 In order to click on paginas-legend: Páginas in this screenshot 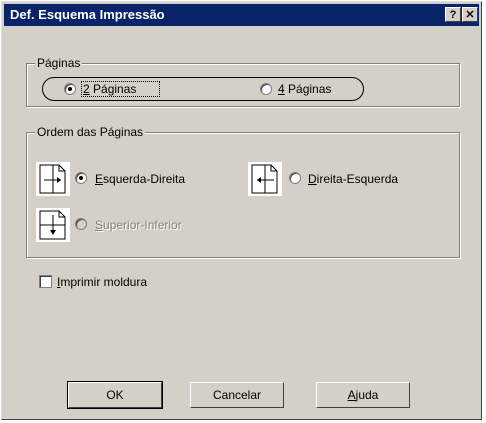, I will do `click(59, 63)`.